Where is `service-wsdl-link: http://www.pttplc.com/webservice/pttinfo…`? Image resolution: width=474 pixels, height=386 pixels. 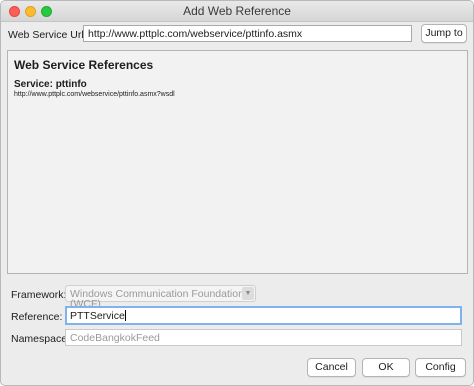
service-wsdl-link: http://www.pttplc.com/webservice/pttinfo… is located at coordinates (94, 94).